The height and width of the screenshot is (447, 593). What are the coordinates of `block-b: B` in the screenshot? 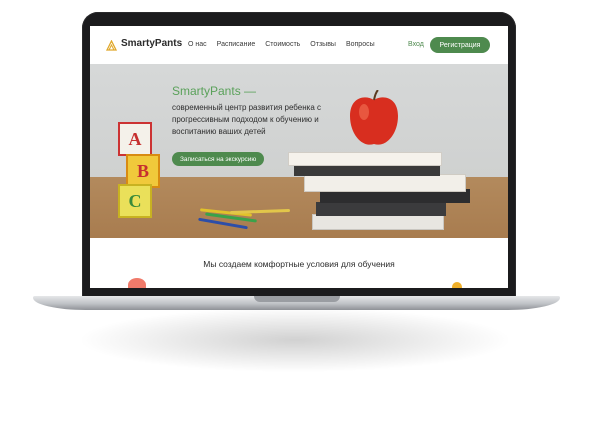 It's located at (143, 171).